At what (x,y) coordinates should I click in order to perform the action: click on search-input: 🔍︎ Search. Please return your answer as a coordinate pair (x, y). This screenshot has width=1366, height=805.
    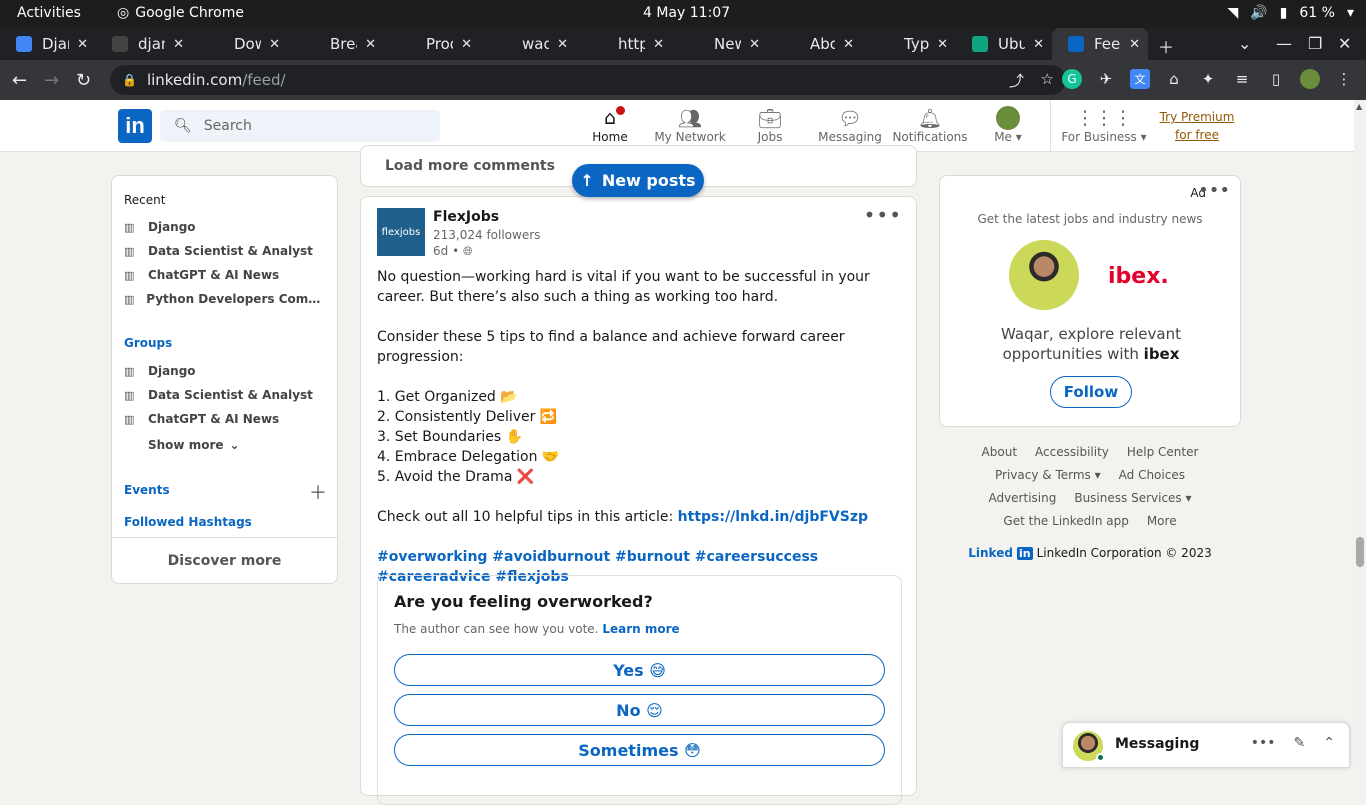
    Looking at the image, I should click on (300, 126).